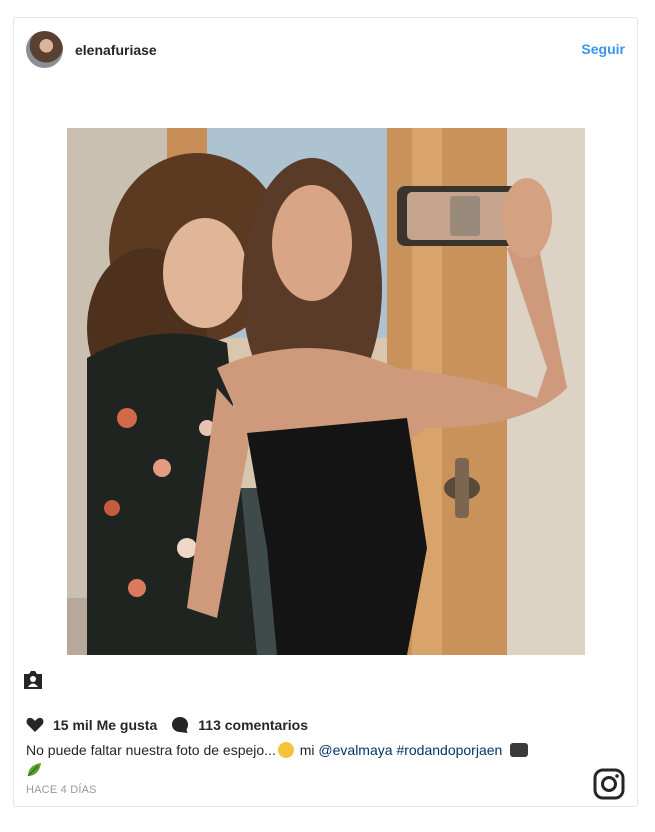  I want to click on comments-label: 113 comentarios, so click(253, 725).